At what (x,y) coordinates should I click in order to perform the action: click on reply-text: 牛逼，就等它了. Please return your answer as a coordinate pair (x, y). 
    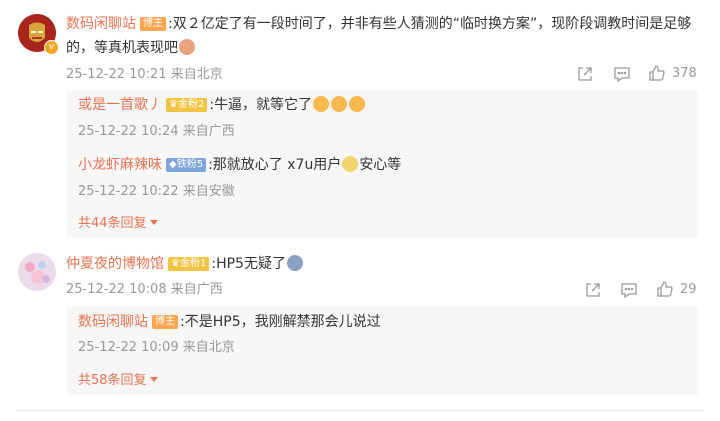
    Looking at the image, I should click on (263, 105).